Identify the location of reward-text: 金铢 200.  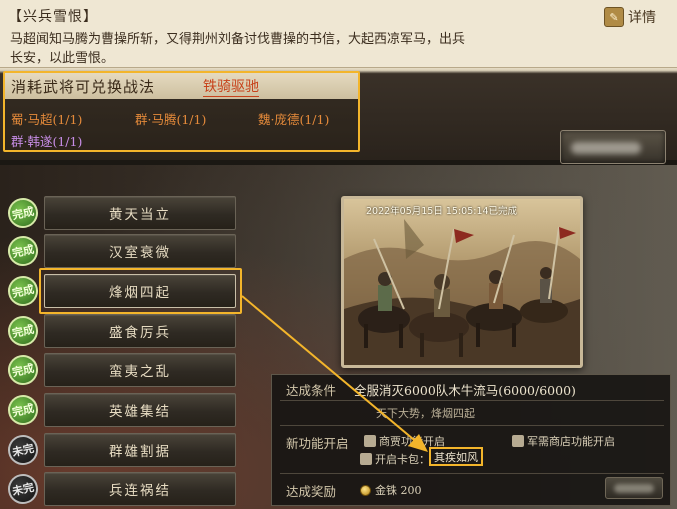
(398, 490).